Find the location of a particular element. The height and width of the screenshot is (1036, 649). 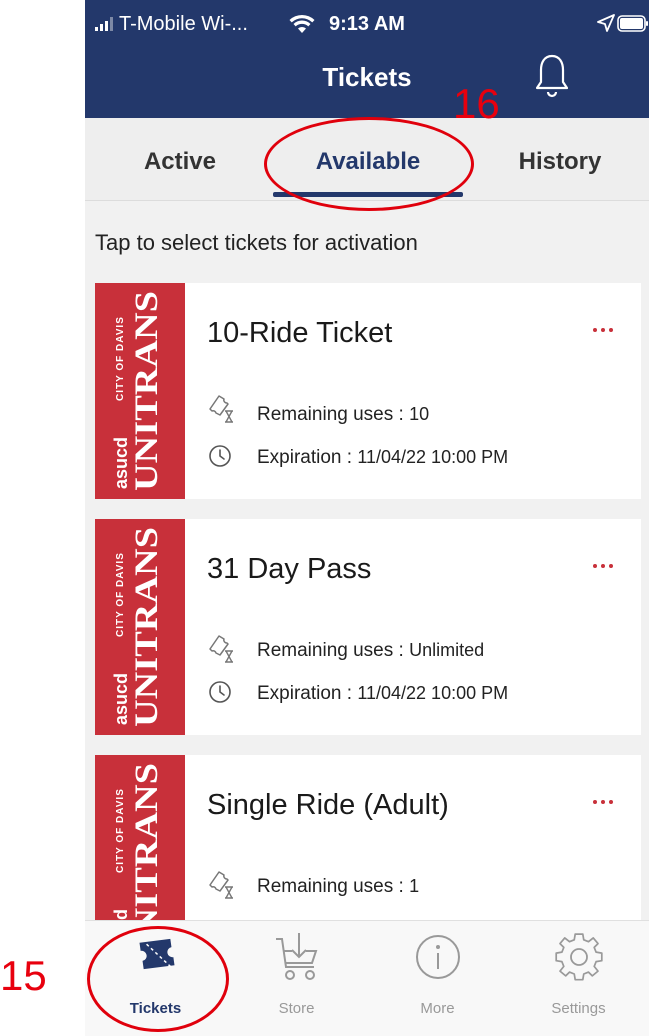

gear-icon is located at coordinates (579, 957).